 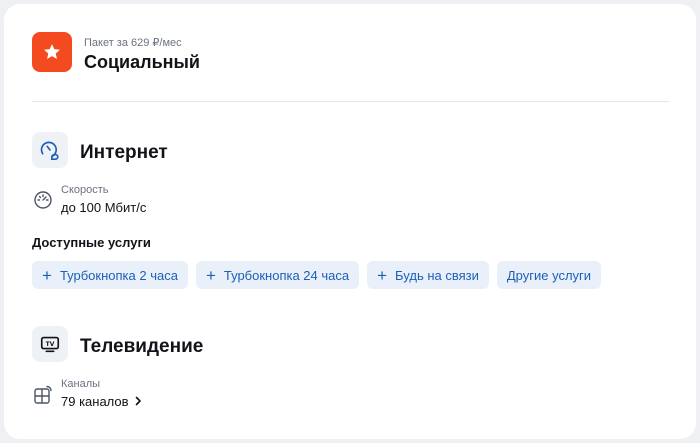 I want to click on tv-icon: TV, so click(x=50, y=344).